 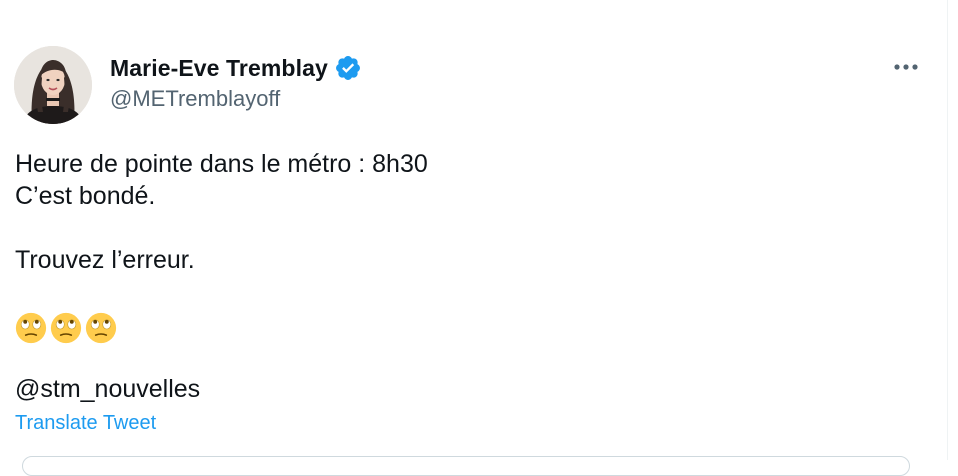 What do you see at coordinates (85, 423) in the screenshot?
I see `translate-tweet-link: Translate Tweet` at bounding box center [85, 423].